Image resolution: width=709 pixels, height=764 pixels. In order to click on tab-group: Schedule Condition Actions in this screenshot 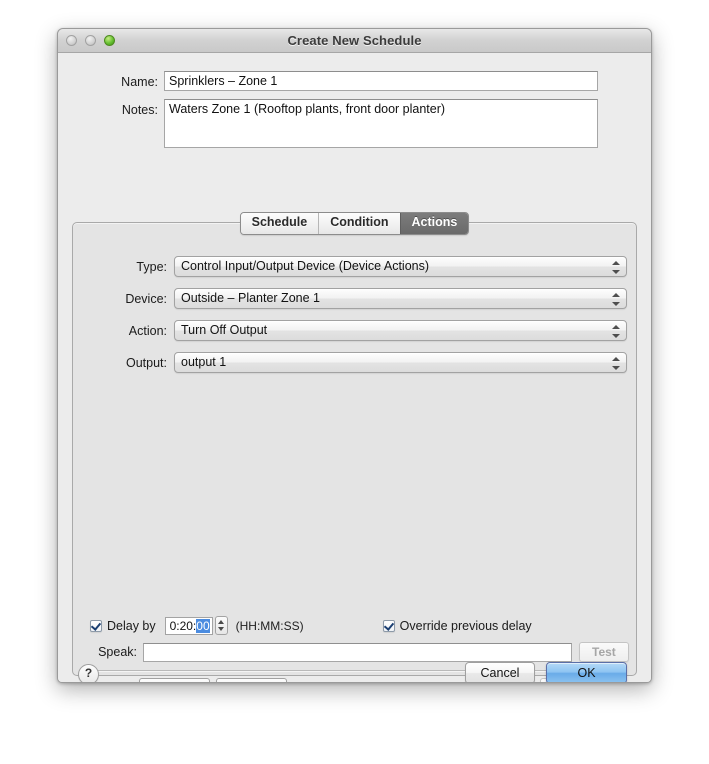, I will do `click(354, 223)`.